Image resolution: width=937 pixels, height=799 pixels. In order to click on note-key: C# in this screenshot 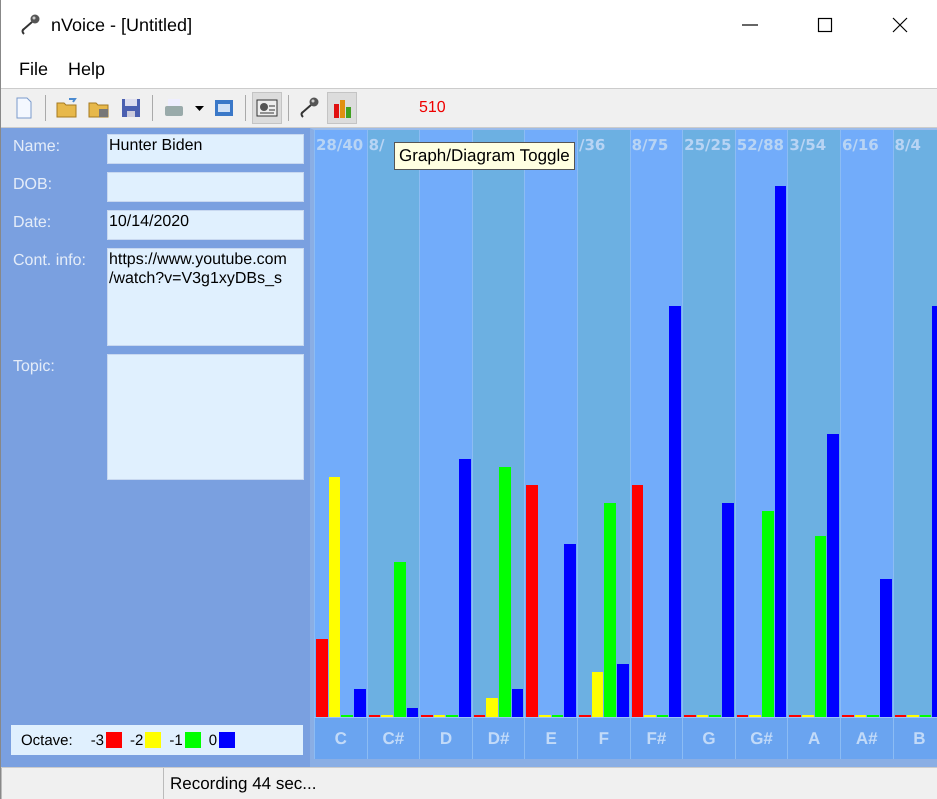, I will do `click(393, 738)`.